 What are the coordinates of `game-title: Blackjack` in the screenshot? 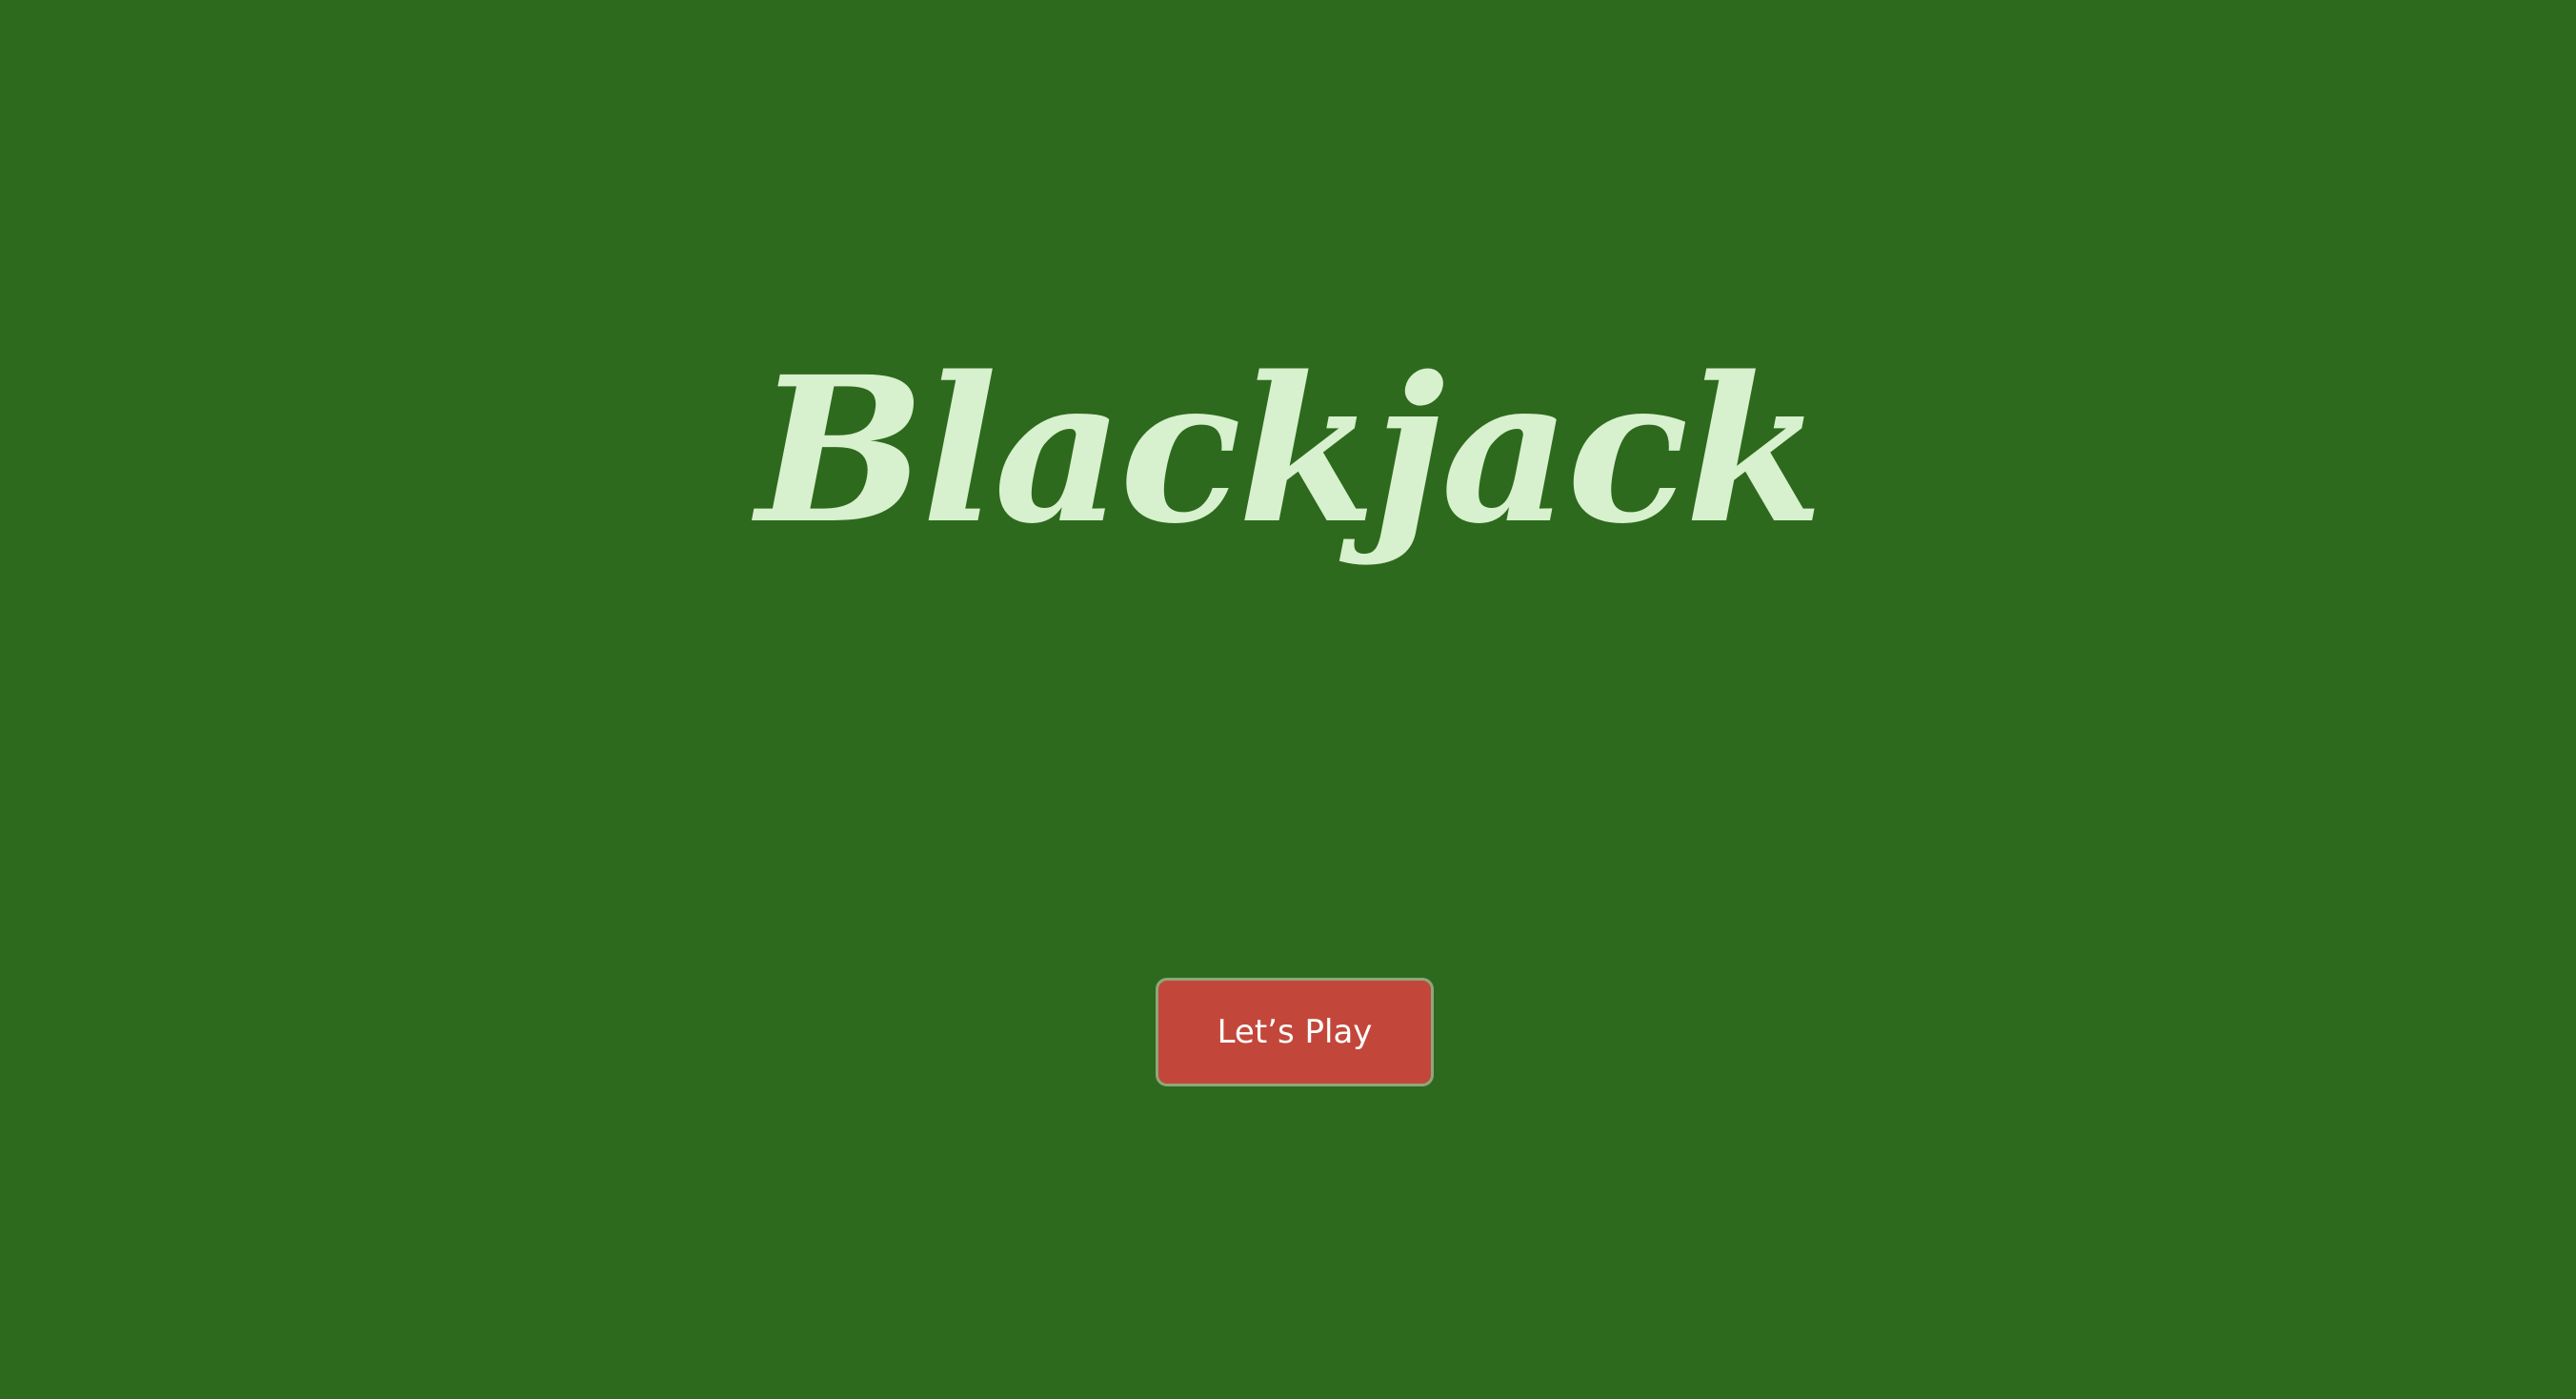 It's located at (1289, 451).